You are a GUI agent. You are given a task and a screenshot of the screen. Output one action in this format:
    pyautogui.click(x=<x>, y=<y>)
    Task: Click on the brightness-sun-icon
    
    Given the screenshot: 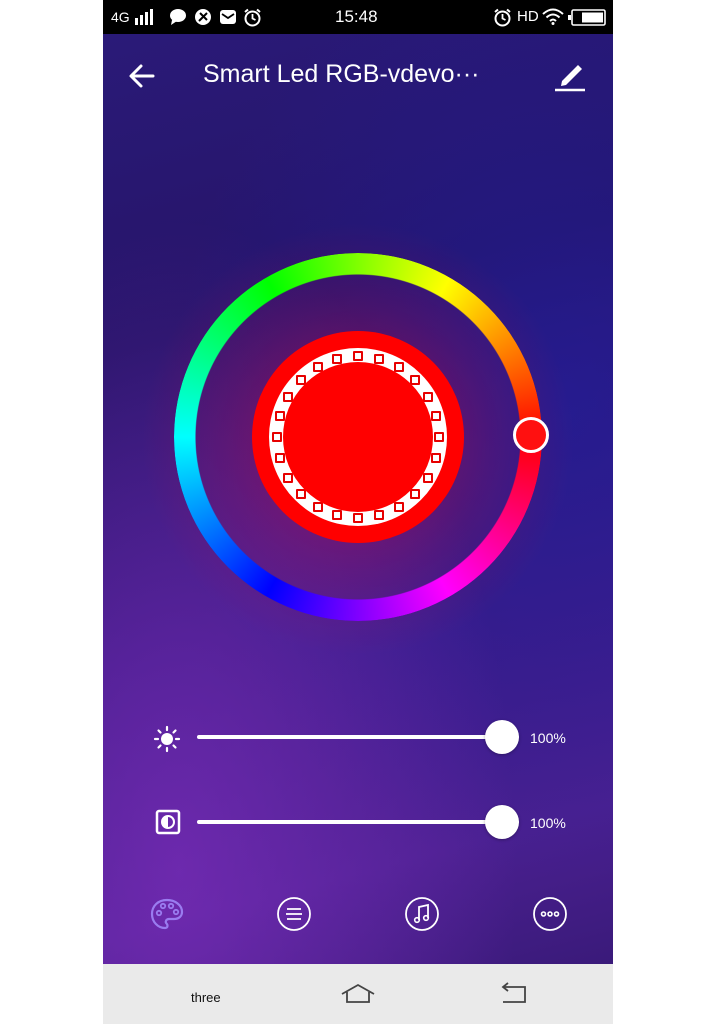 What is the action you would take?
    pyautogui.click(x=167, y=739)
    